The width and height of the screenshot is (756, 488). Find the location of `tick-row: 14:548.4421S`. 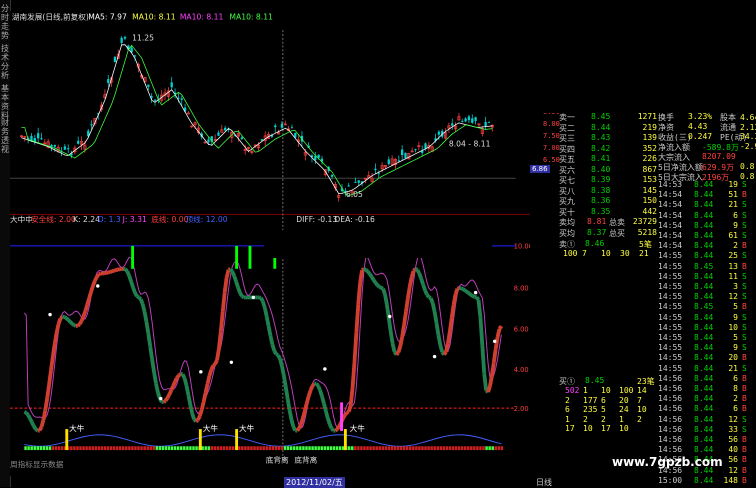

tick-row: 14:548.4421S is located at coordinates (670, 204).